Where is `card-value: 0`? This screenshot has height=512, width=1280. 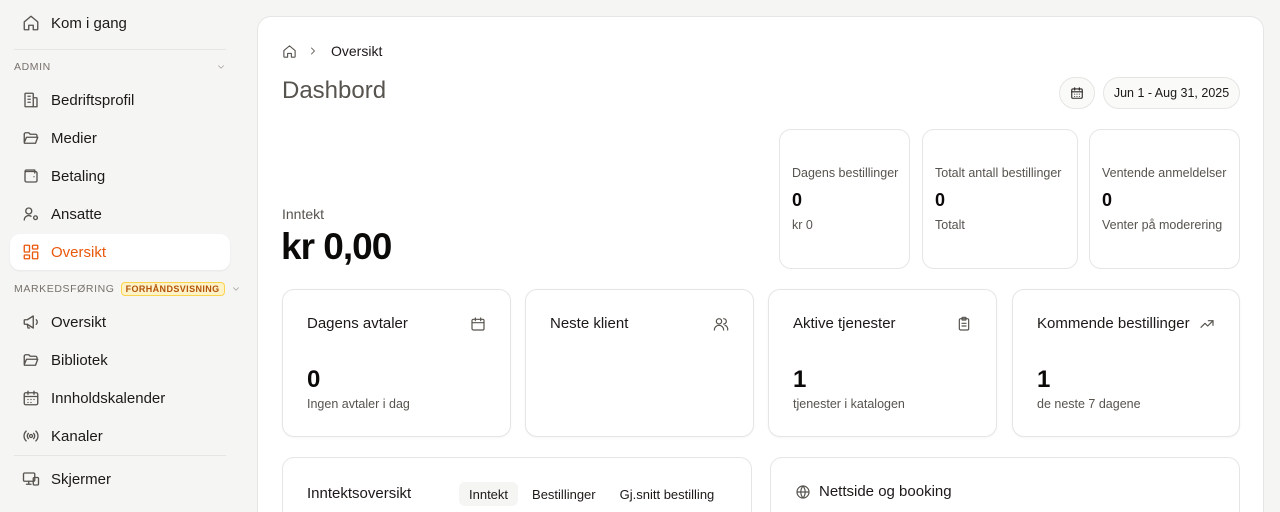 card-value: 0 is located at coordinates (314, 379).